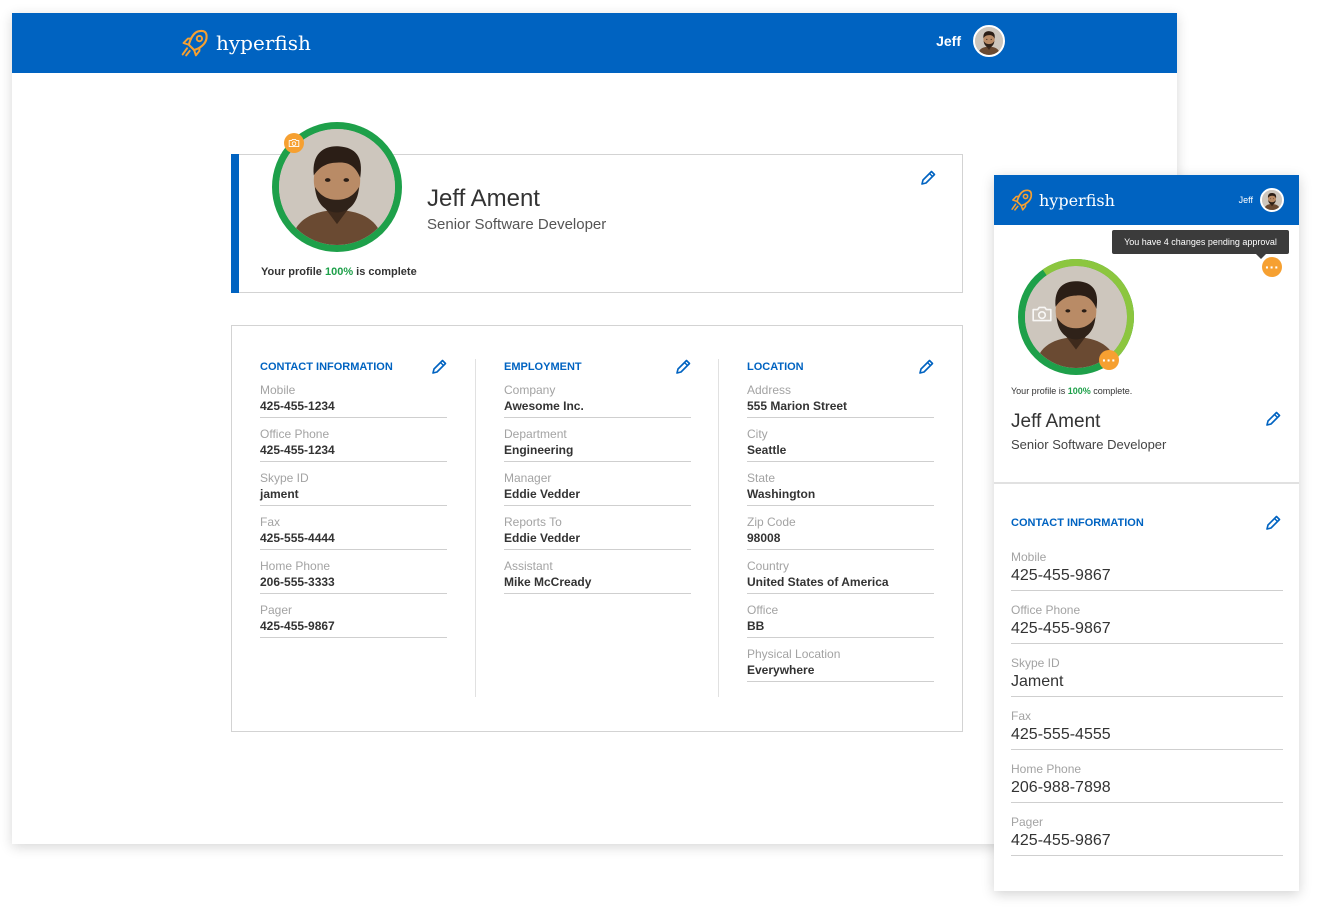 This screenshot has width=1323, height=910. Describe the element at coordinates (1021, 716) in the screenshot. I see `field-label: Fax` at that location.